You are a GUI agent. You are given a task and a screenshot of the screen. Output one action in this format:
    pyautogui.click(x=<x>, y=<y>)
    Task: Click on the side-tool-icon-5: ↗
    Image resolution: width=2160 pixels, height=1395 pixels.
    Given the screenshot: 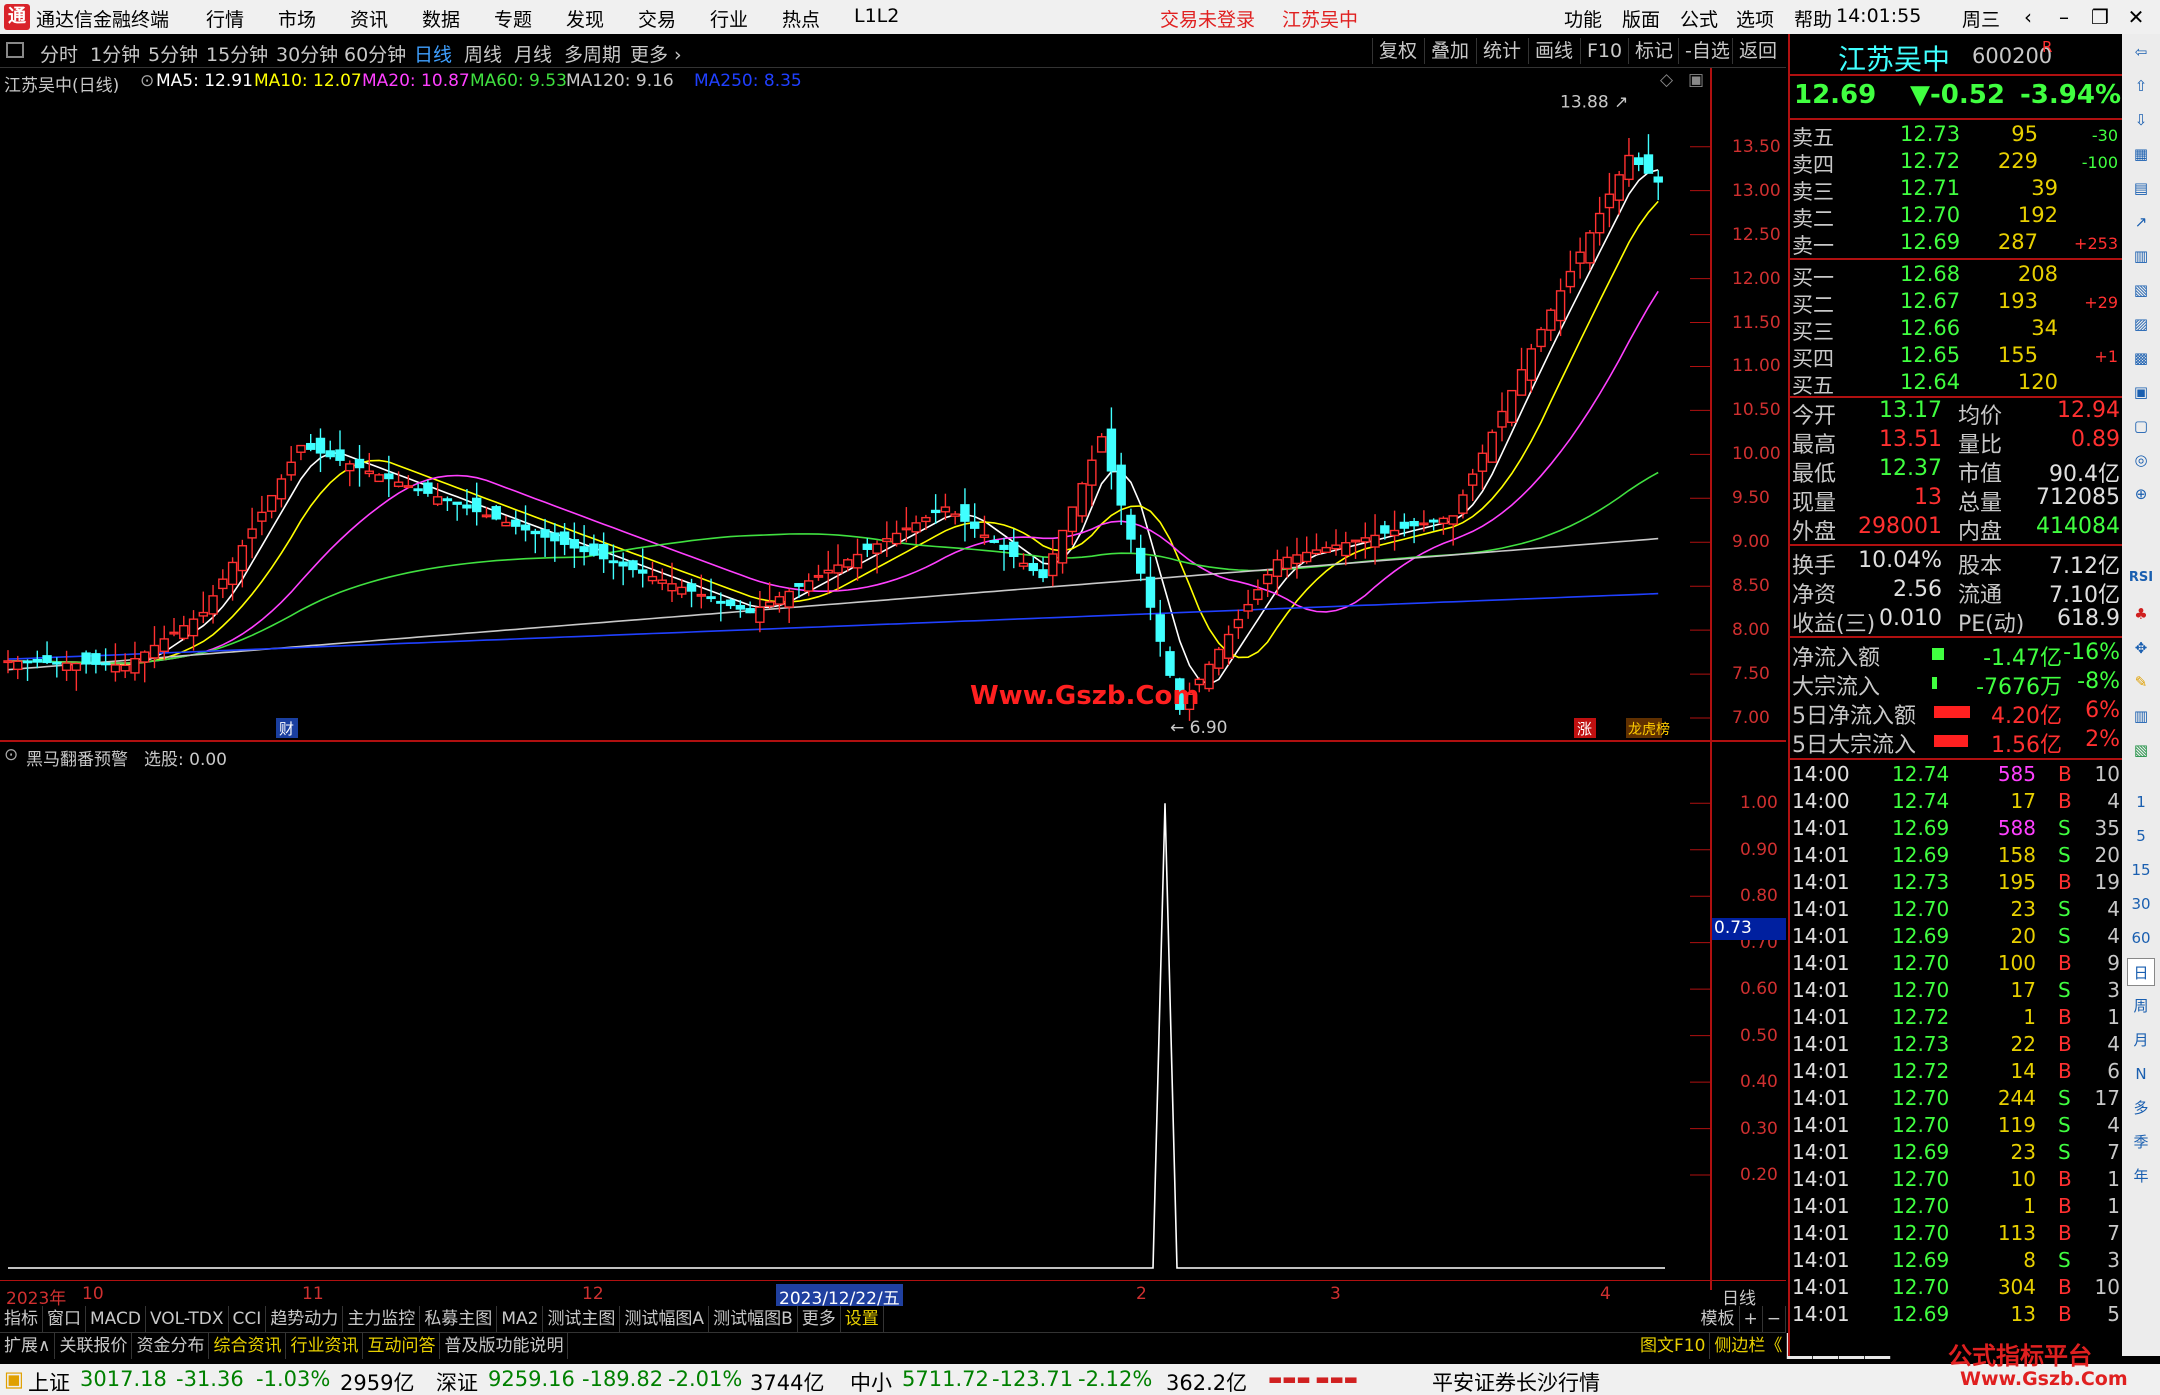 What is the action you would take?
    pyautogui.click(x=2141, y=222)
    